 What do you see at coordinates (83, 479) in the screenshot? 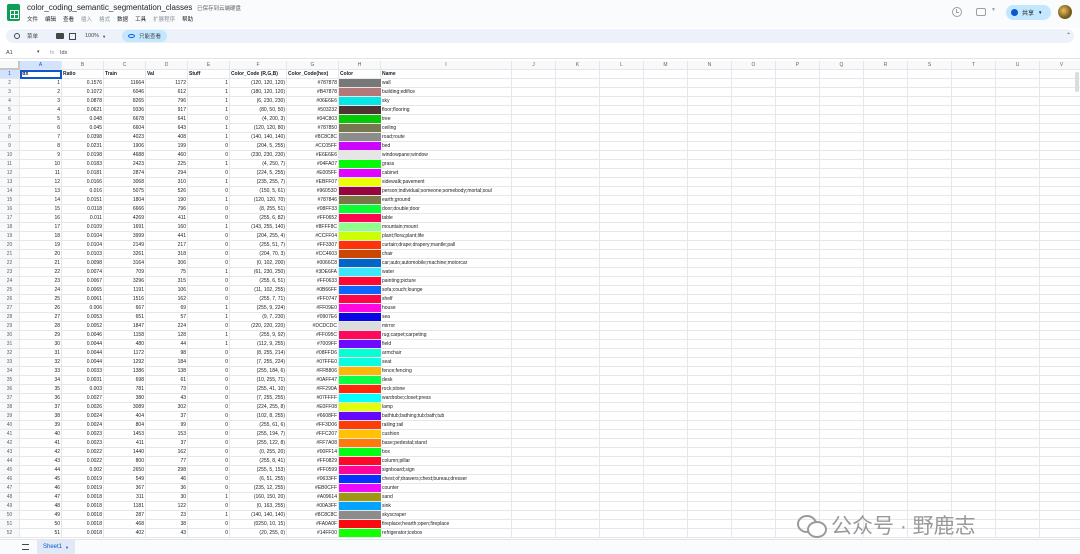
I see `table-cell: 0.0019` at bounding box center [83, 479].